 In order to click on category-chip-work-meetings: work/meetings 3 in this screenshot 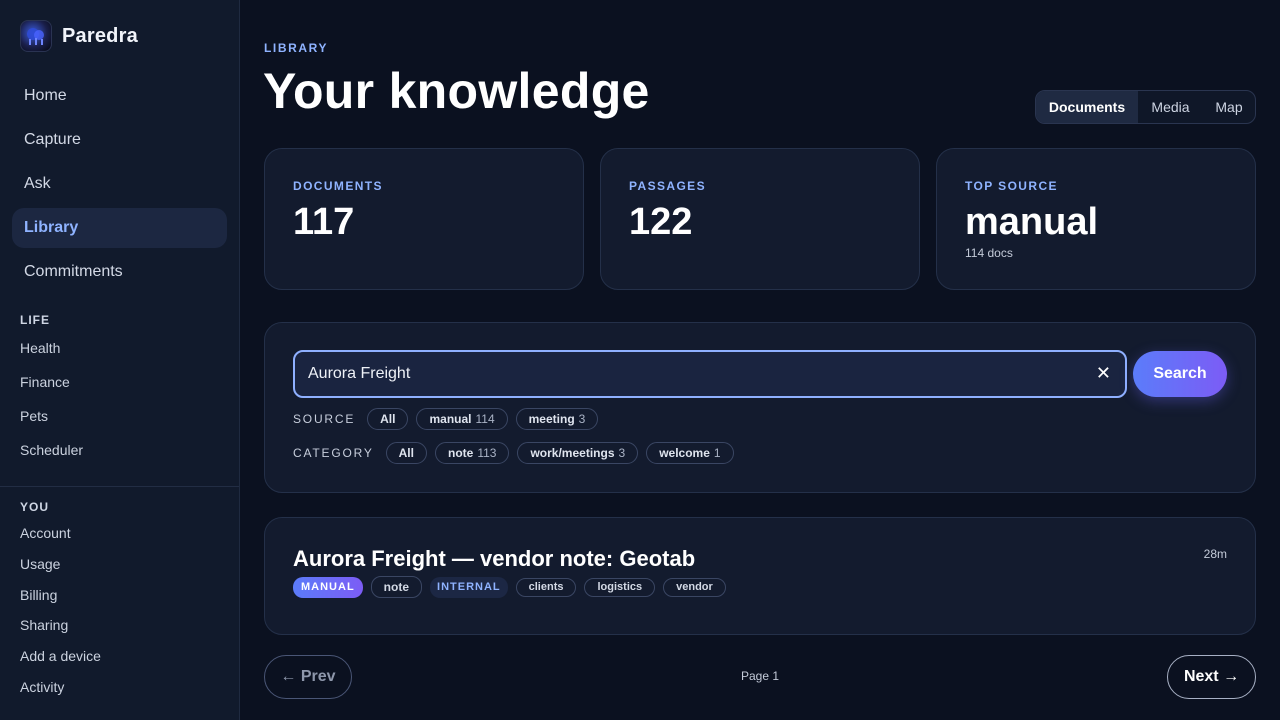, I will do `click(578, 453)`.